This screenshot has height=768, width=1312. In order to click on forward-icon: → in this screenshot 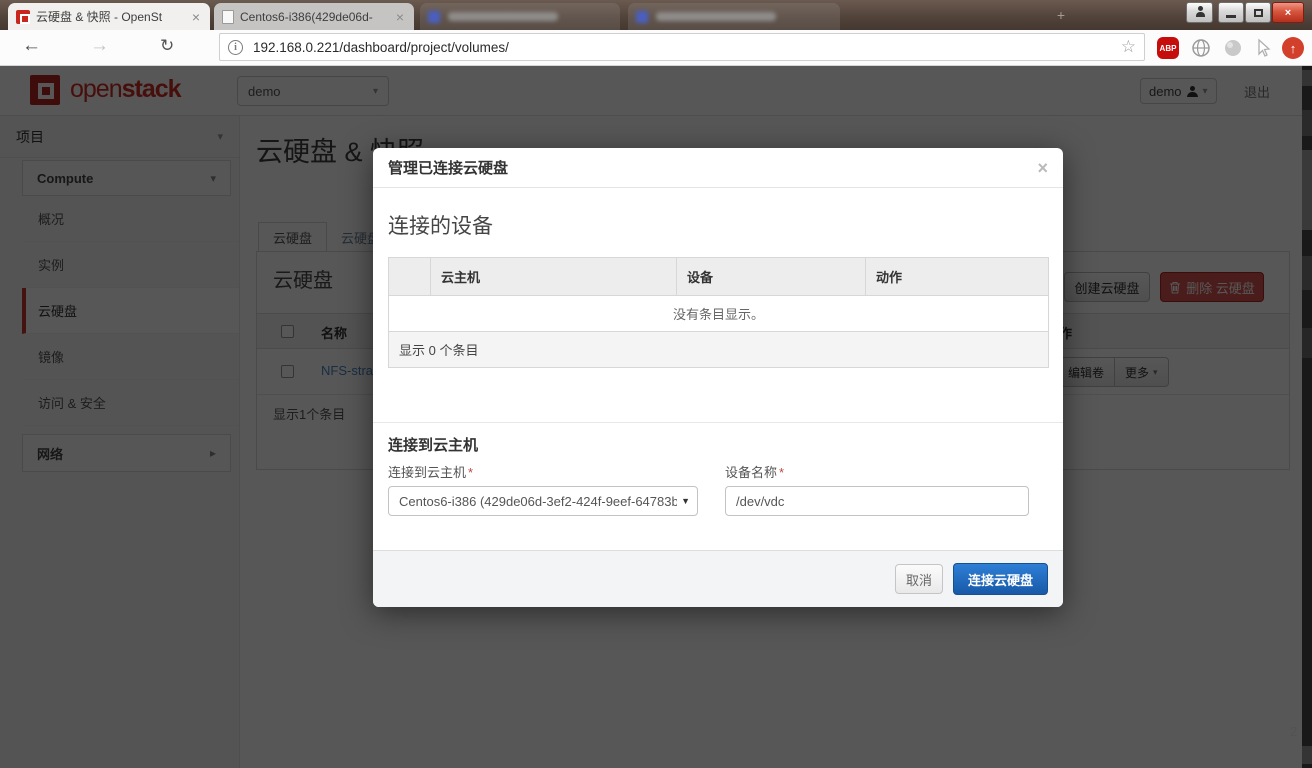, I will do `click(99, 46)`.